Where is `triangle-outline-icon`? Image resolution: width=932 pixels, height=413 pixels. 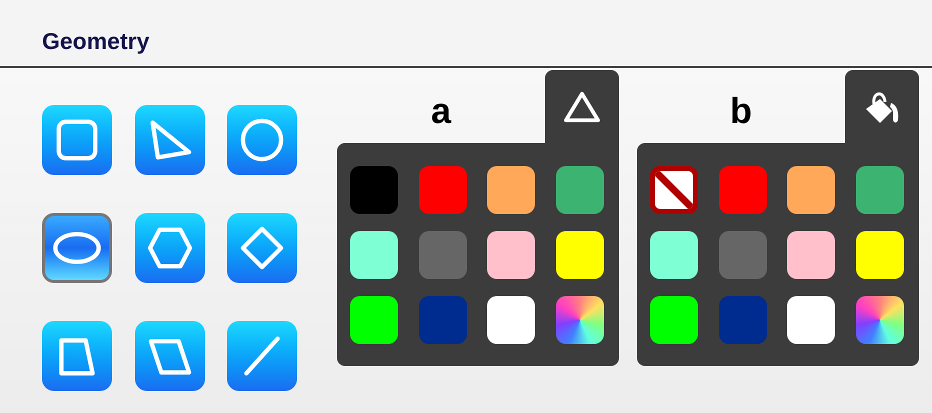
triangle-outline-icon is located at coordinates (582, 107).